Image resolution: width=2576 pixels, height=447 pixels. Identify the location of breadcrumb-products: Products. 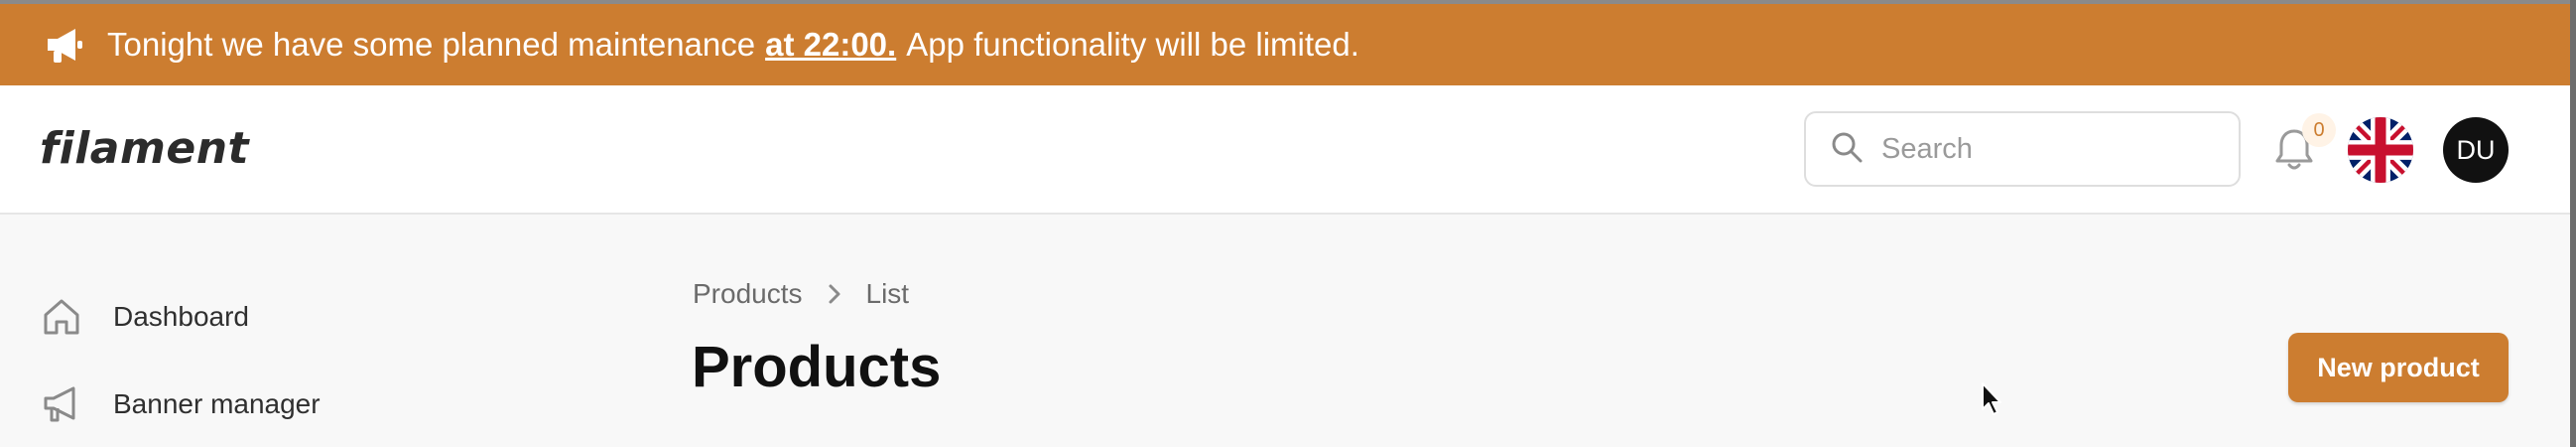
(748, 294).